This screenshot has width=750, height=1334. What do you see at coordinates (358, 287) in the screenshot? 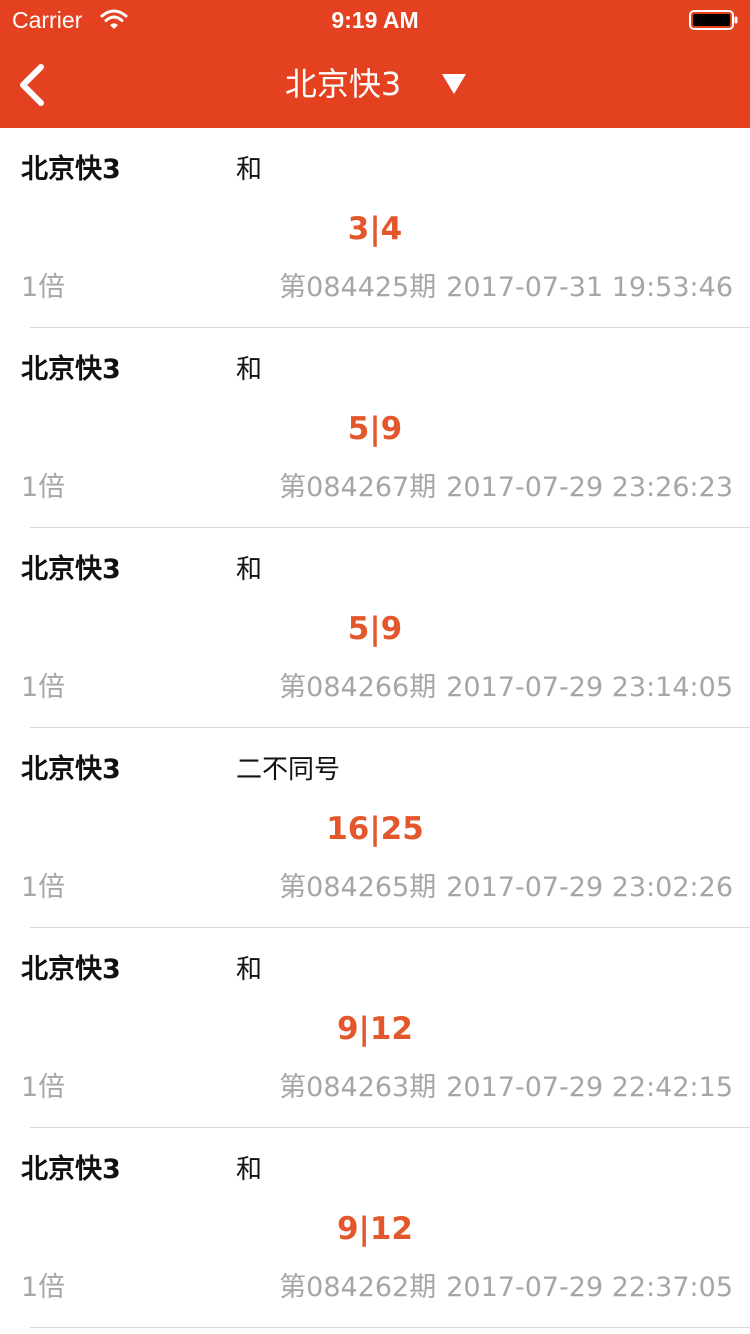
I see `issue-number: 第084425期` at bounding box center [358, 287].